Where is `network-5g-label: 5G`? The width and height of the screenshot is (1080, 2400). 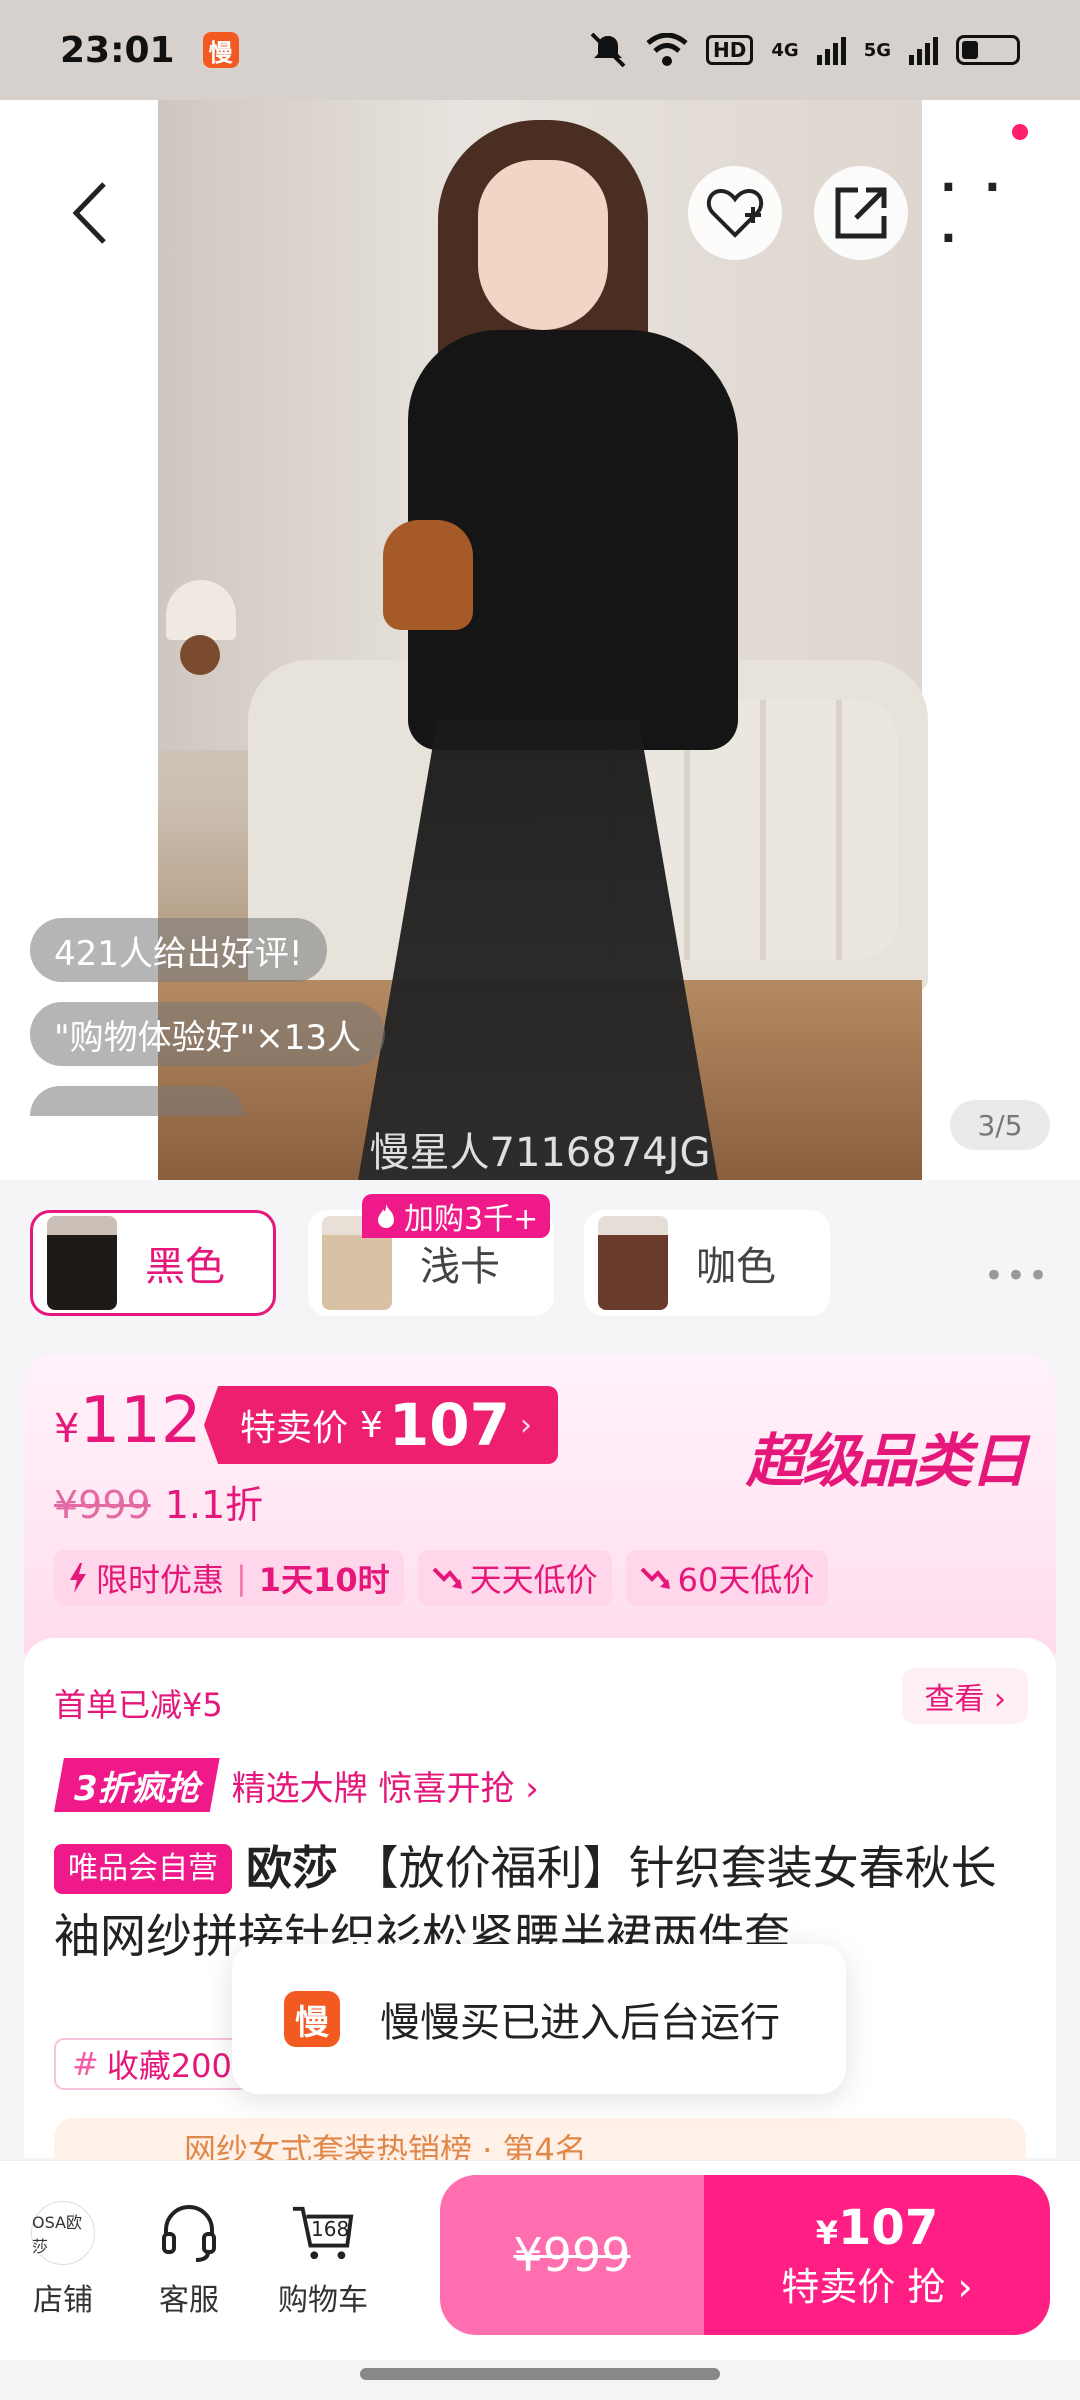
network-5g-label: 5G is located at coordinates (877, 50).